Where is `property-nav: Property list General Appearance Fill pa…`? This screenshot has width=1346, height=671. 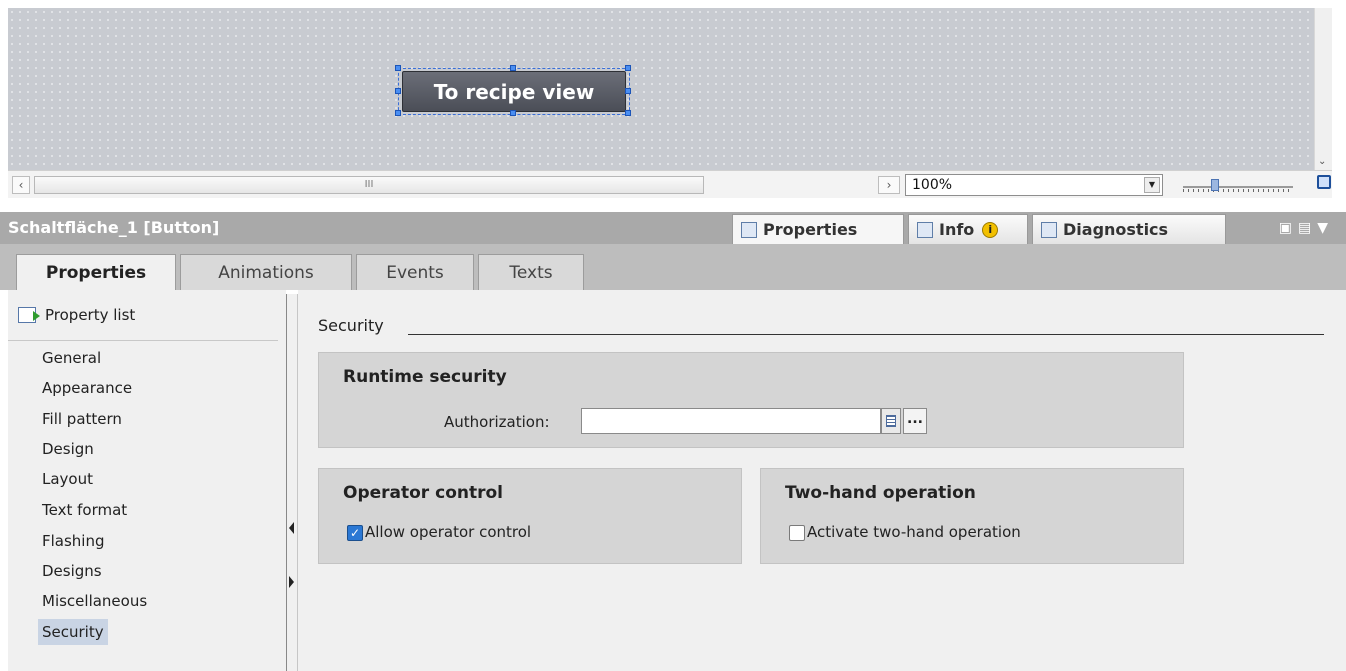
property-nav: Property list General Appearance Fill pa… is located at coordinates (147, 480).